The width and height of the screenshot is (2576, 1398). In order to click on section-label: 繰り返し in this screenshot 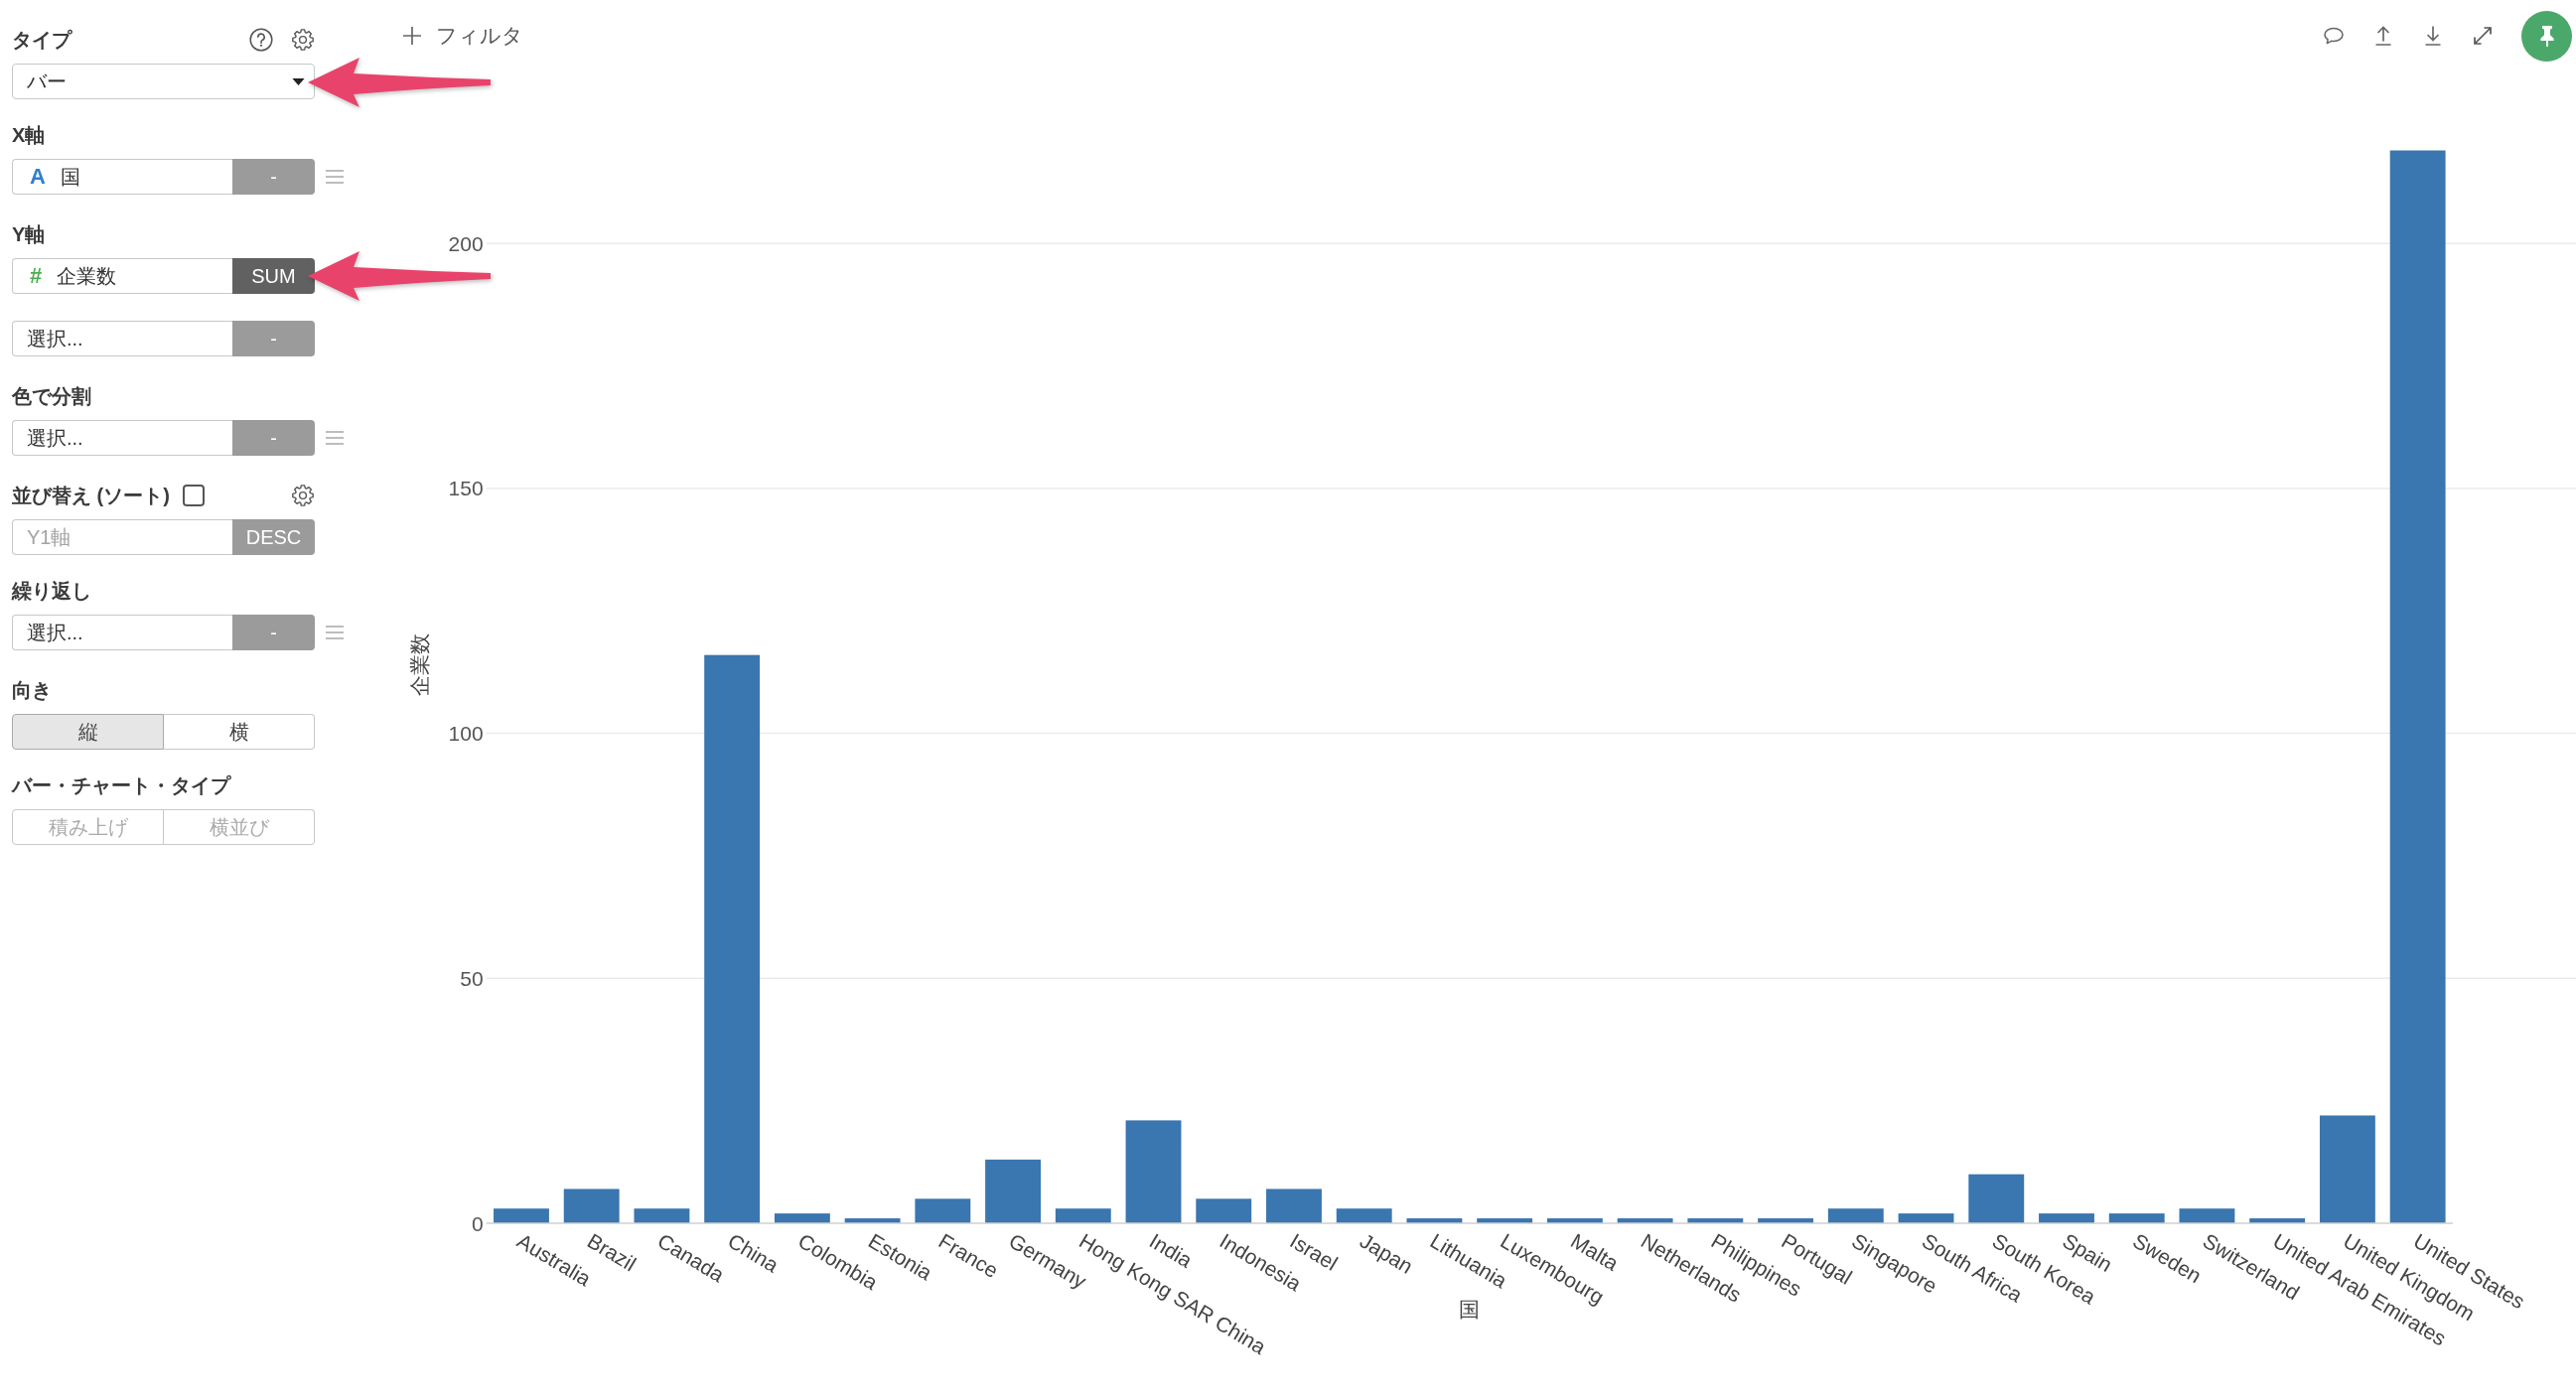, I will do `click(52, 591)`.